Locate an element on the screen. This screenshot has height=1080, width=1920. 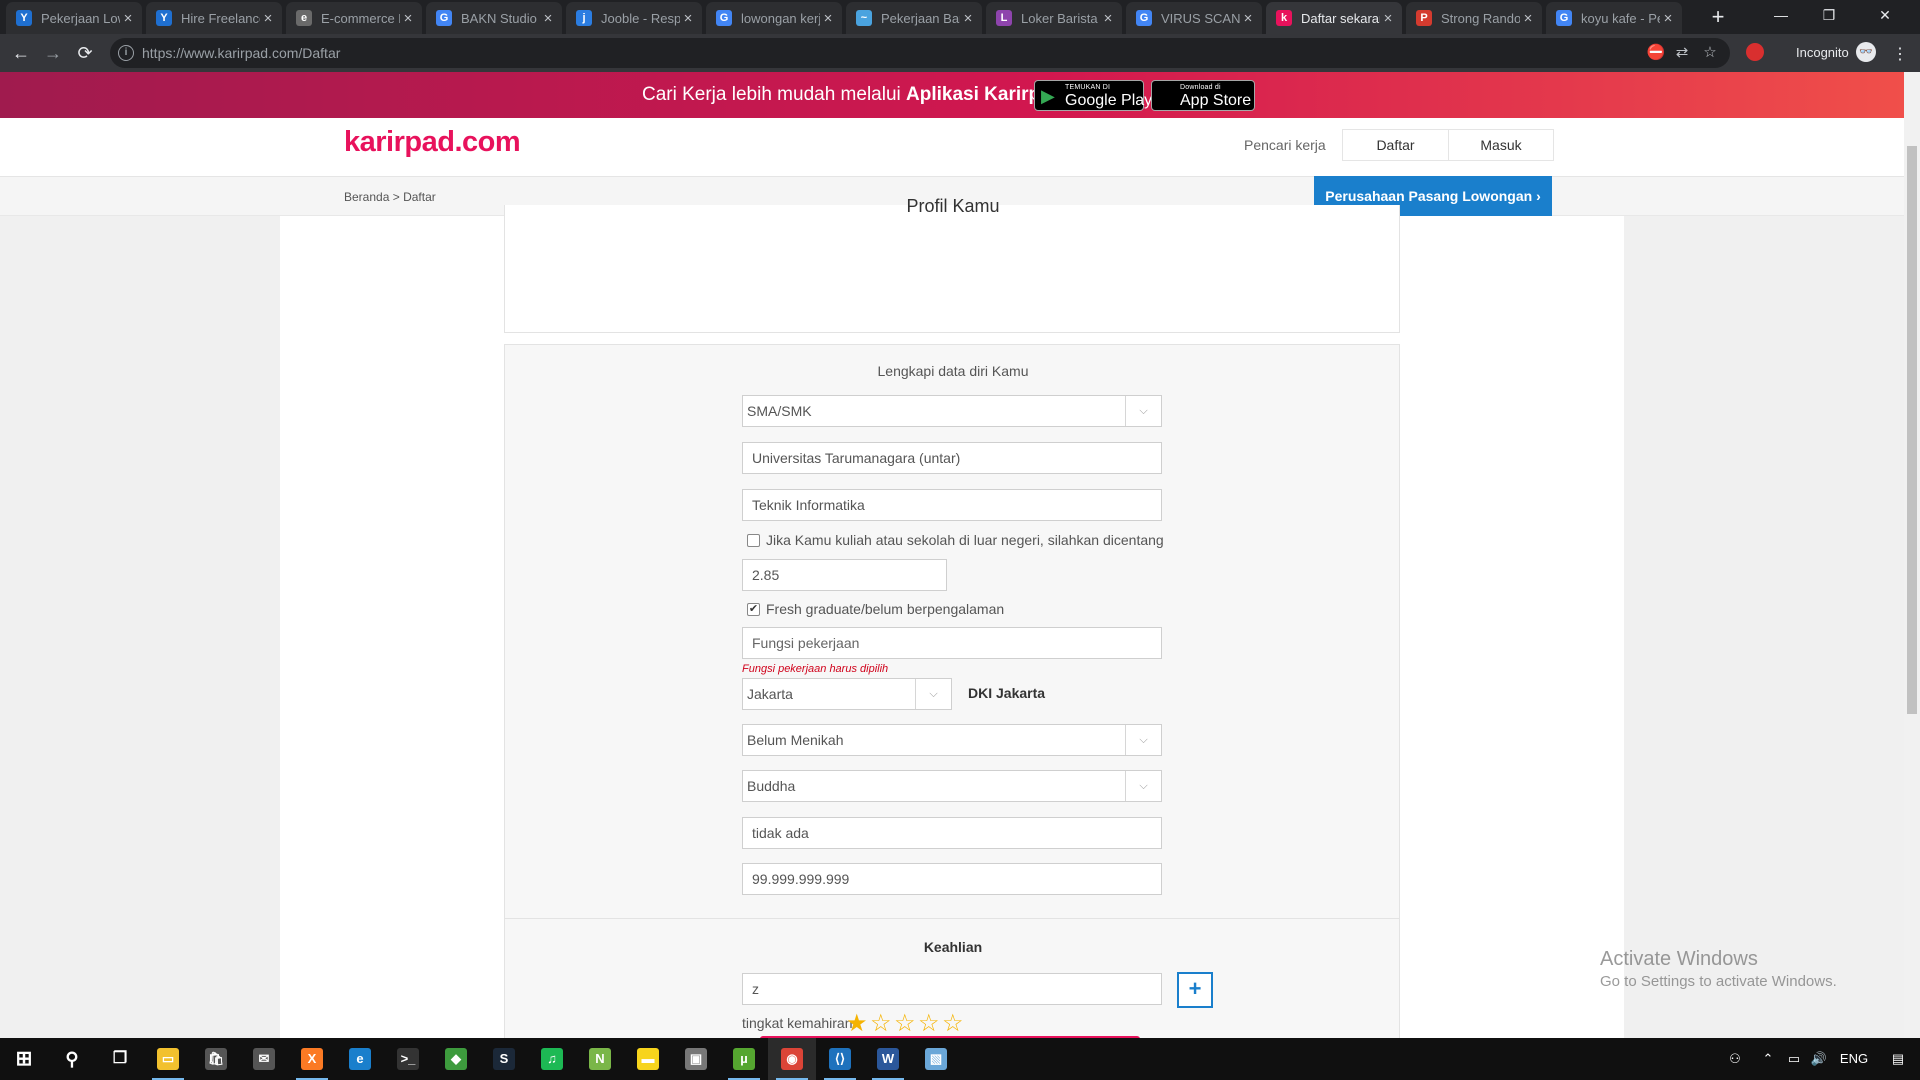
taskbar-photos: ▣ is located at coordinates (696, 1059).